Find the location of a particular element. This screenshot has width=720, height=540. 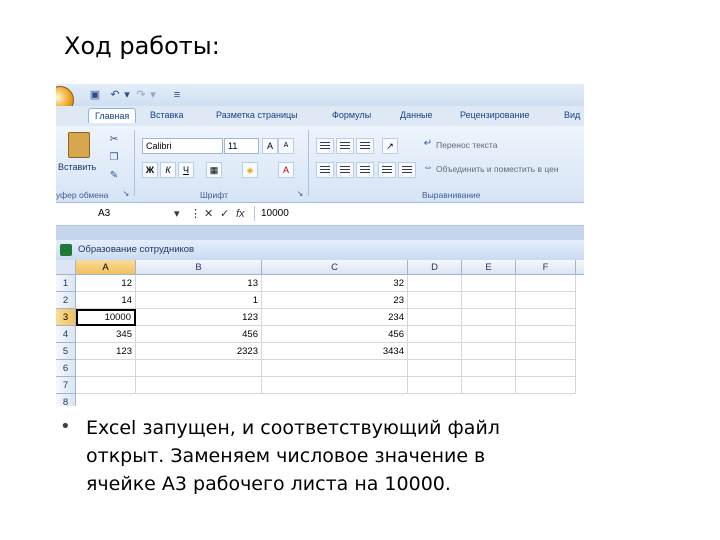

align-center-icon is located at coordinates (345, 170).